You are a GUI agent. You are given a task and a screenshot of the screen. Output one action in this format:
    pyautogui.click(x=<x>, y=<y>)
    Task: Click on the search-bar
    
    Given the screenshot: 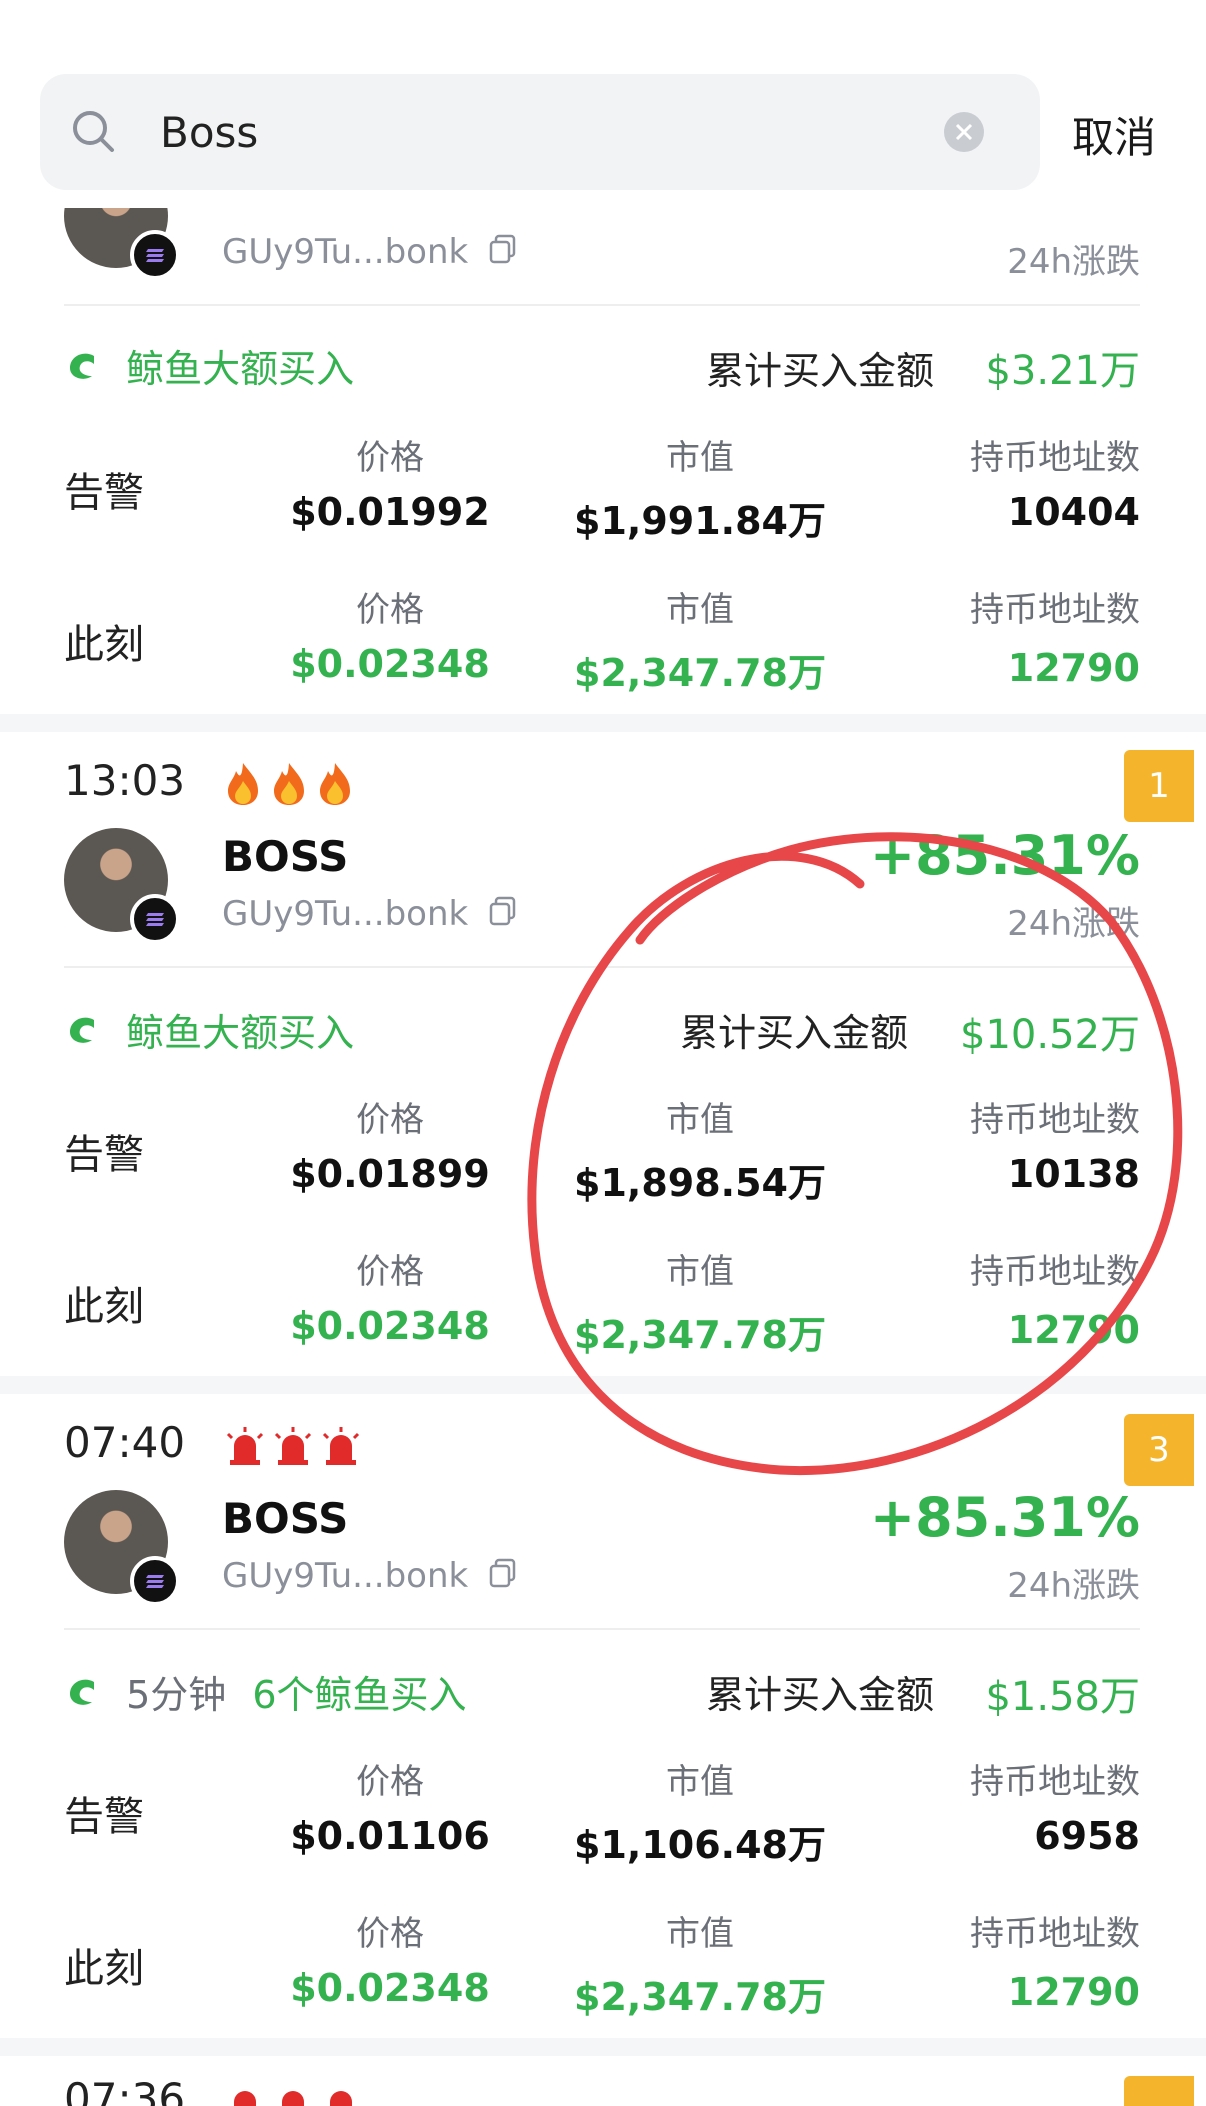 What is the action you would take?
    pyautogui.click(x=540, y=132)
    